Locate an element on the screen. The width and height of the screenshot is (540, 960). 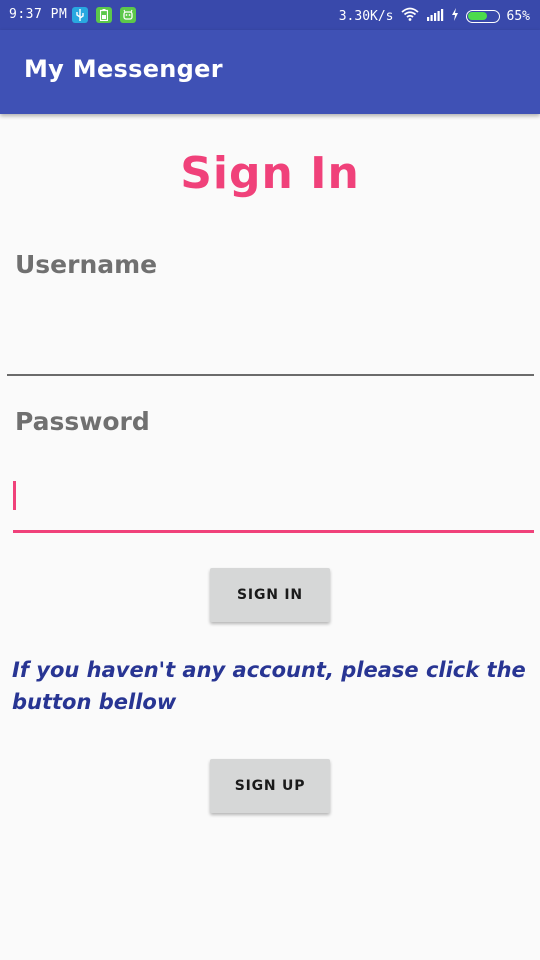
status-time: 9:37 PM is located at coordinates (38, 14).